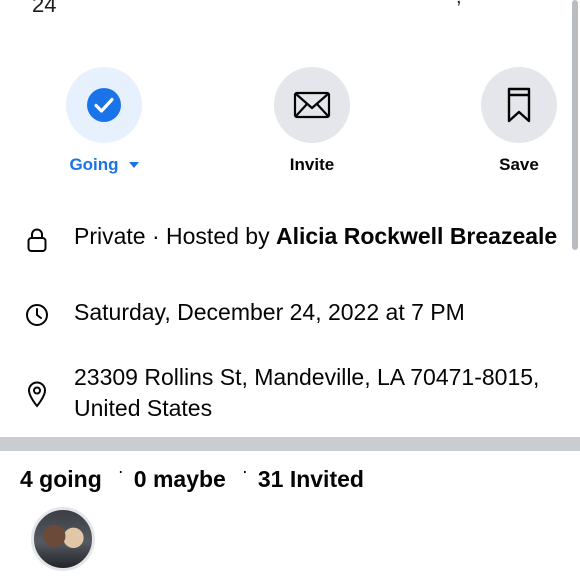 This screenshot has height=580, width=580. Describe the element at coordinates (94, 164) in the screenshot. I see `going-label: Going` at that location.